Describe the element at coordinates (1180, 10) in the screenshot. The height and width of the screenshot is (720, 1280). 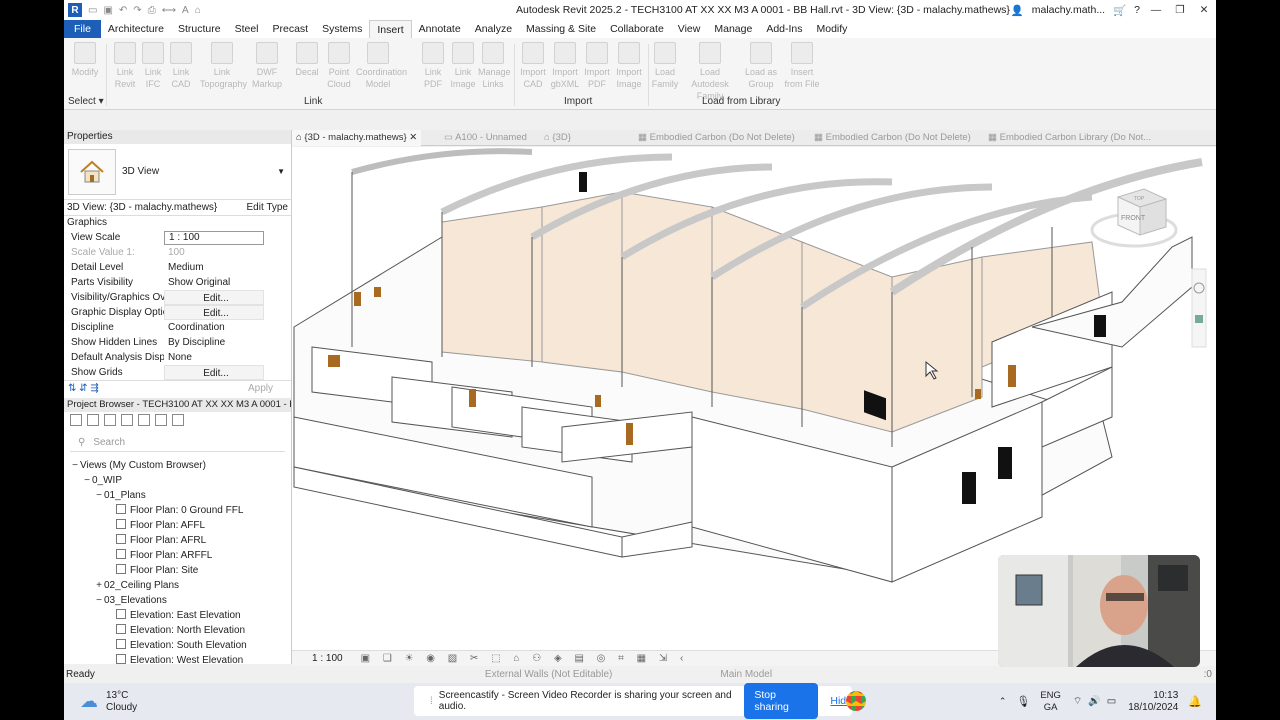
I see `restore-icon: ❐` at that location.